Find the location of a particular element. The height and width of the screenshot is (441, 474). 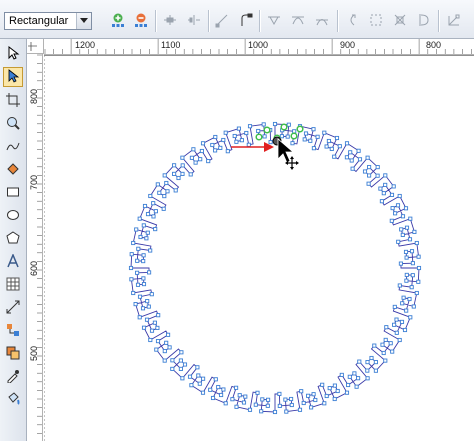

text-tool-button is located at coordinates (13, 262).